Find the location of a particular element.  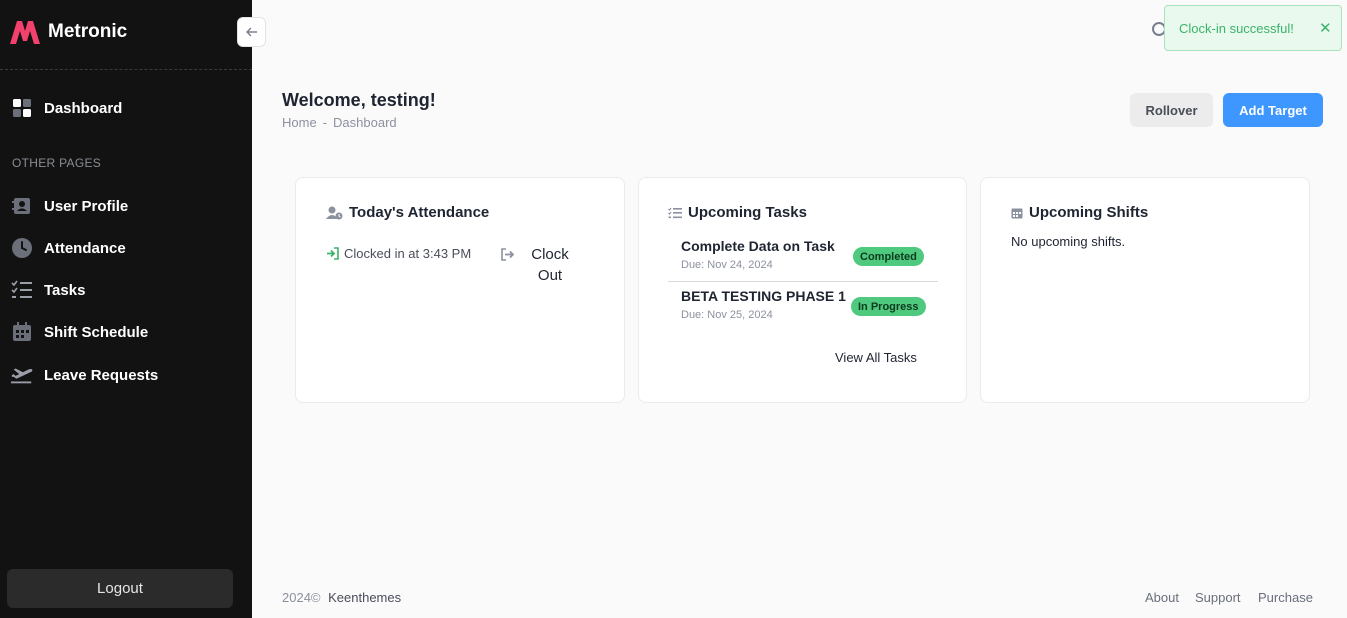

task-title: Complete Data on Task is located at coordinates (758, 246).